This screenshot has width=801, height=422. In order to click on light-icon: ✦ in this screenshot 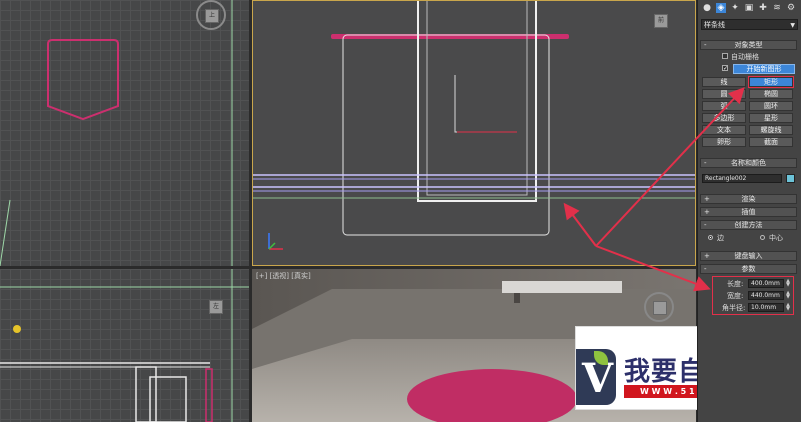, I will do `click(735, 8)`.